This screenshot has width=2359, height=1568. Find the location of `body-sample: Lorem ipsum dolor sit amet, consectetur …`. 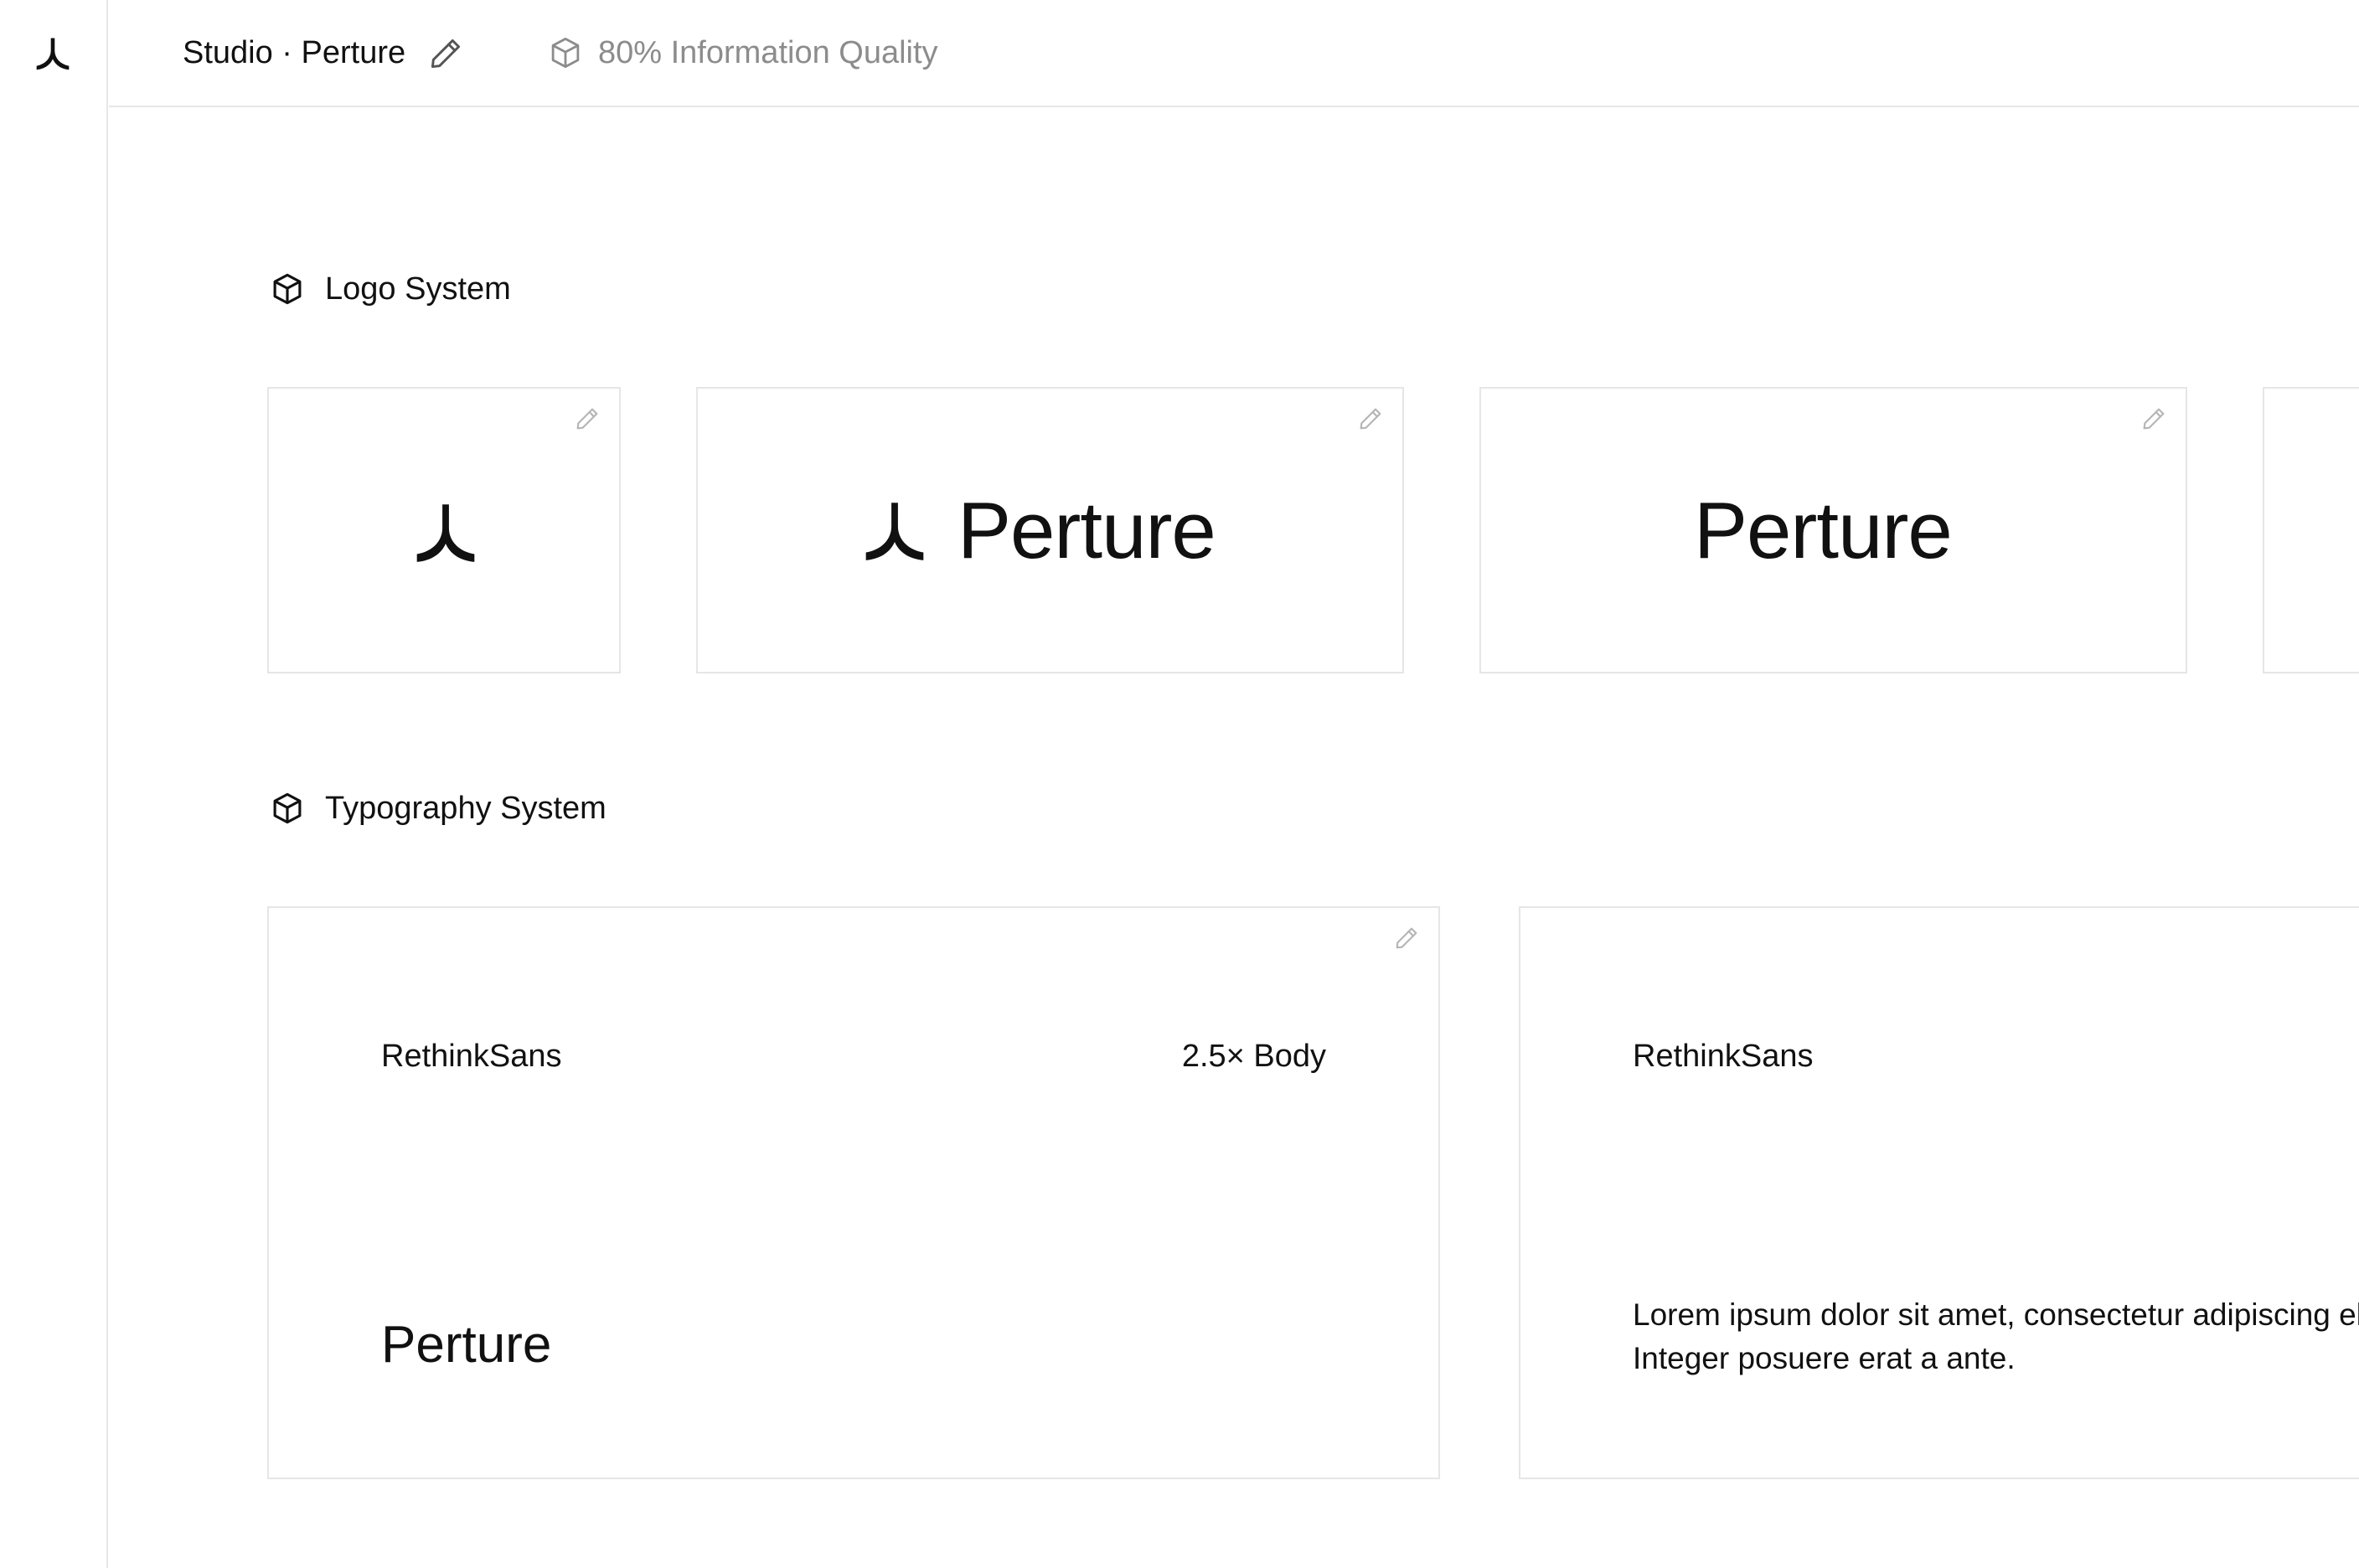

body-sample: Lorem ipsum dolor sit amet, consectetur … is located at coordinates (1996, 1337).